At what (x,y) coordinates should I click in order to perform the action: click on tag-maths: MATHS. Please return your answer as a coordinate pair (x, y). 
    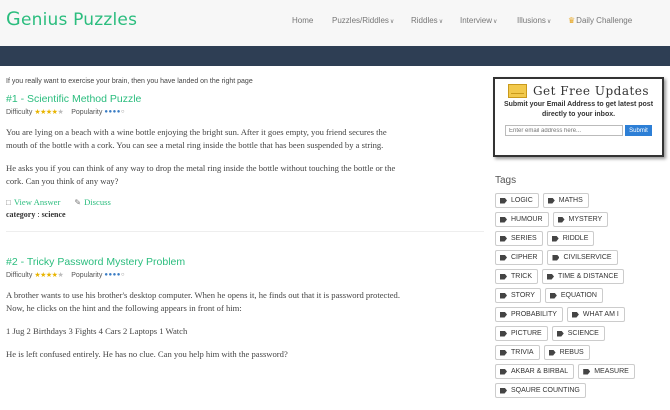
    Looking at the image, I should click on (565, 200).